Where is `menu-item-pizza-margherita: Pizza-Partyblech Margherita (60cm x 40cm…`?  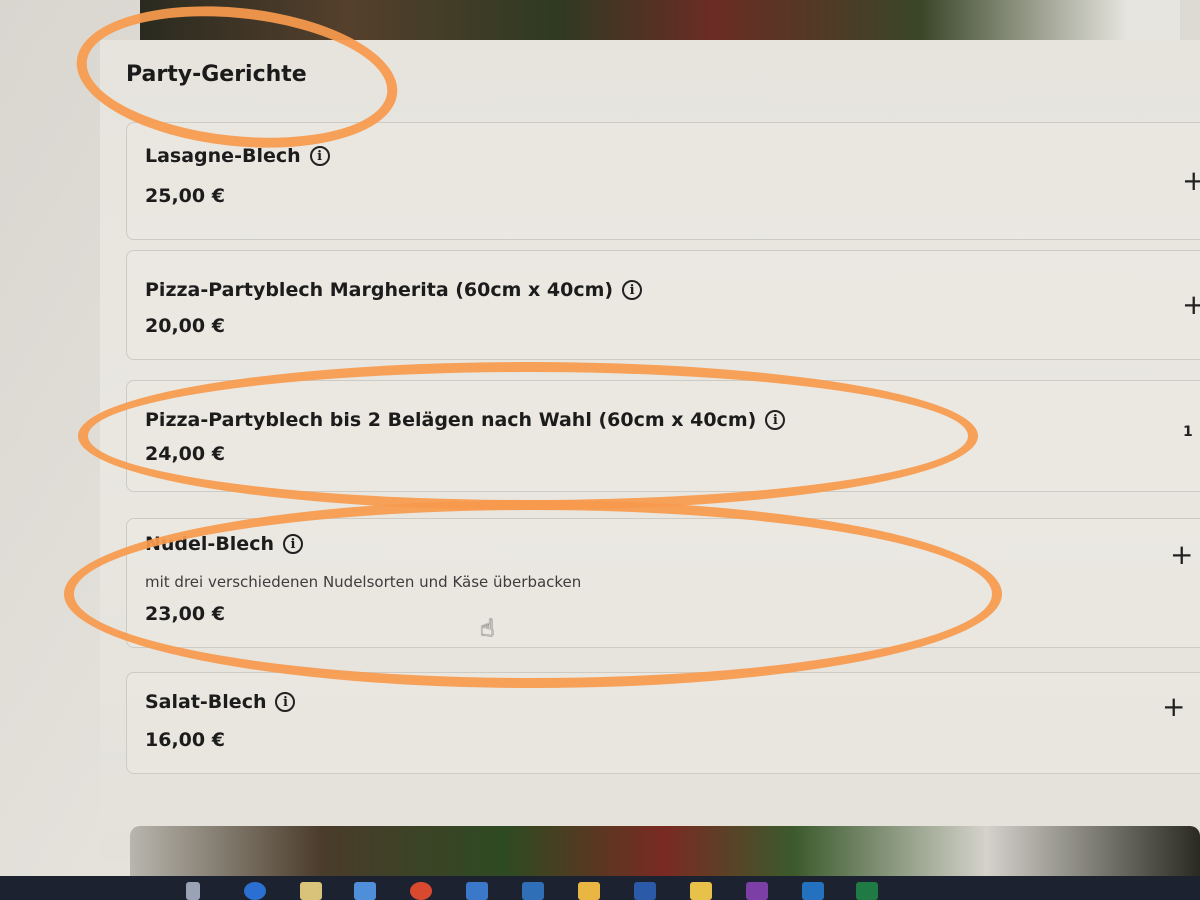 menu-item-pizza-margherita: Pizza-Partyblech Margherita (60cm x 40cm… is located at coordinates (663, 305).